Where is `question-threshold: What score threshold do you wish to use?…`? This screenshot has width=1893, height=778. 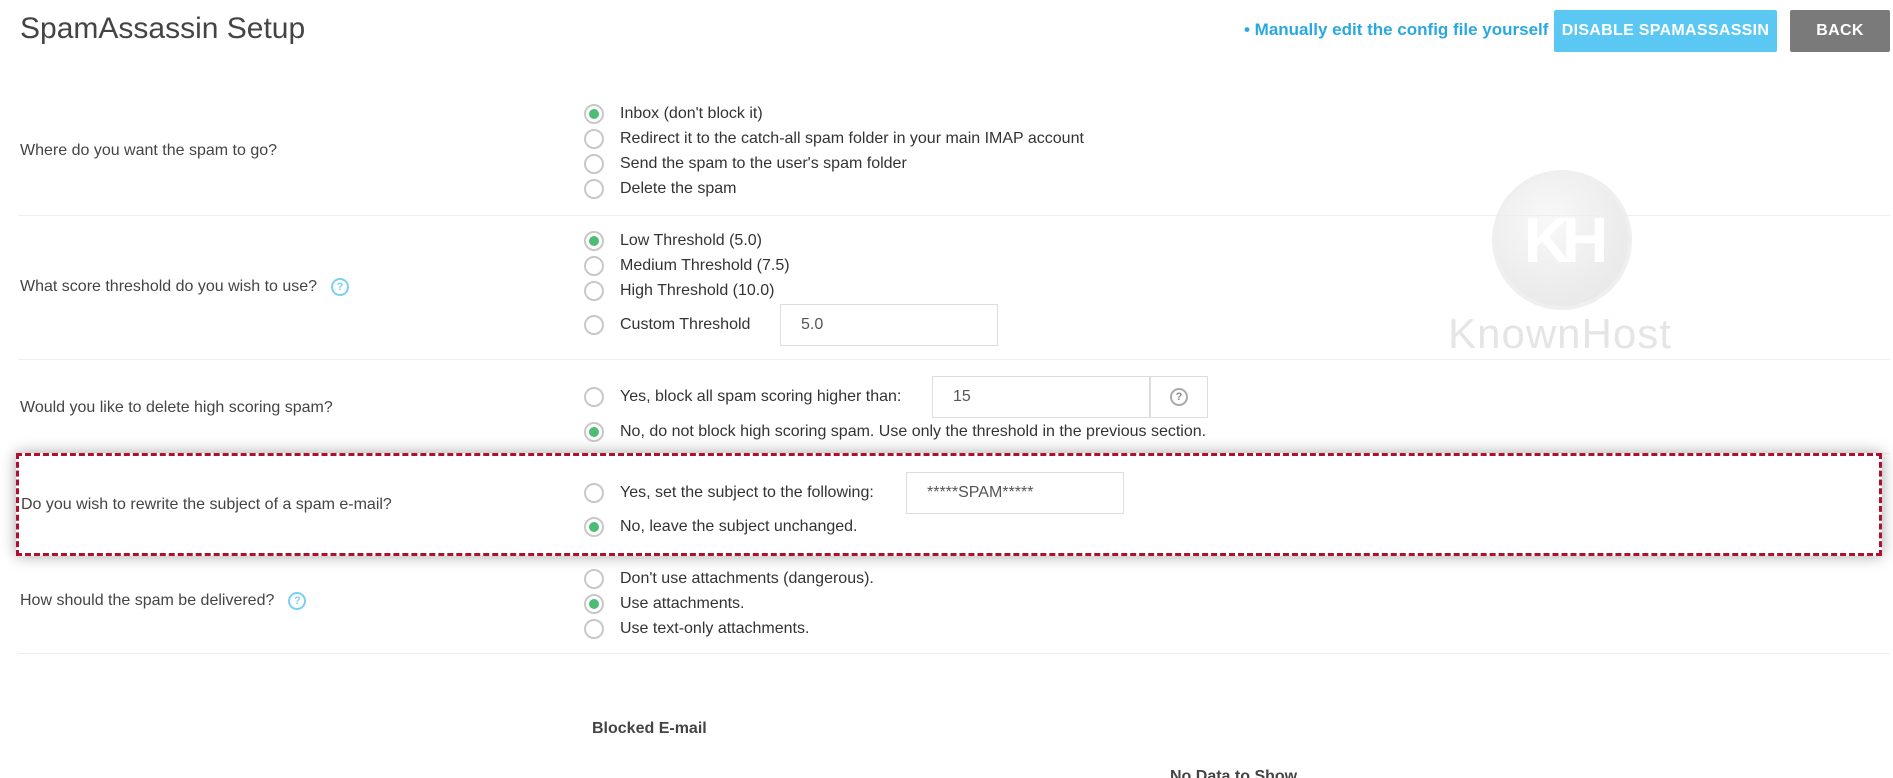
question-threshold: What score threshold do you wish to use?… is located at coordinates (185, 287).